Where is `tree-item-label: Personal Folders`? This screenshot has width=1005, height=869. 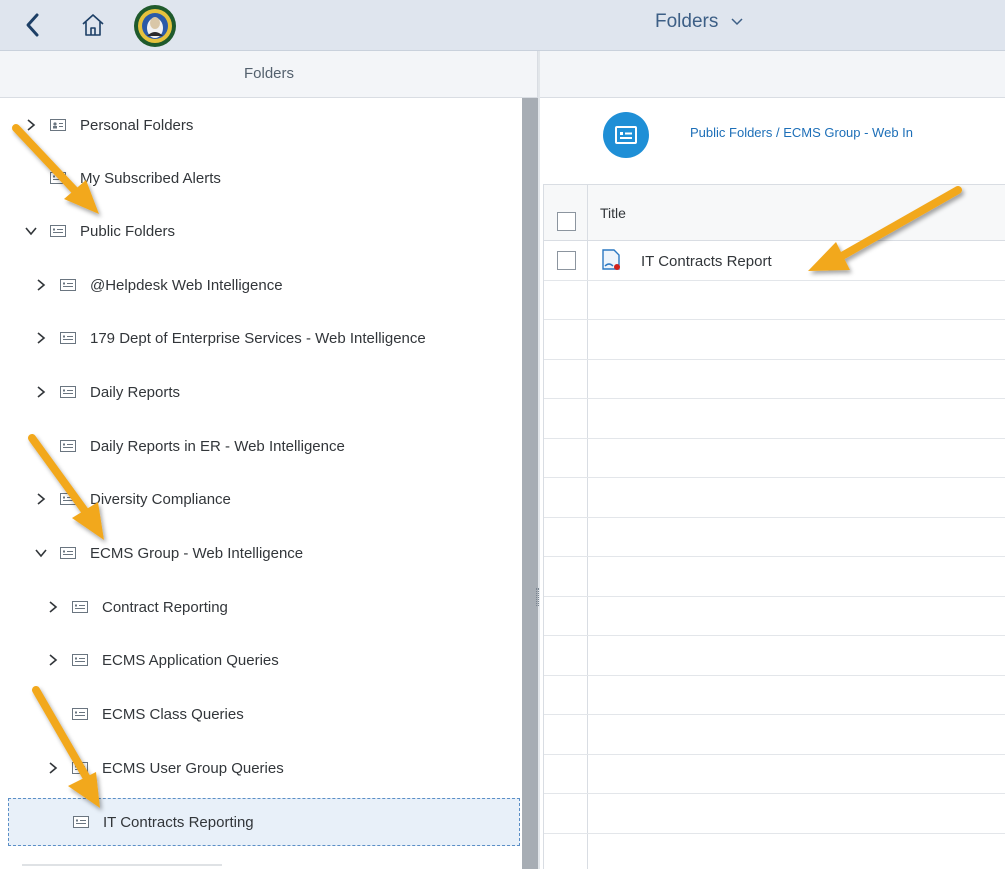
tree-item-label: Personal Folders is located at coordinates (137, 125).